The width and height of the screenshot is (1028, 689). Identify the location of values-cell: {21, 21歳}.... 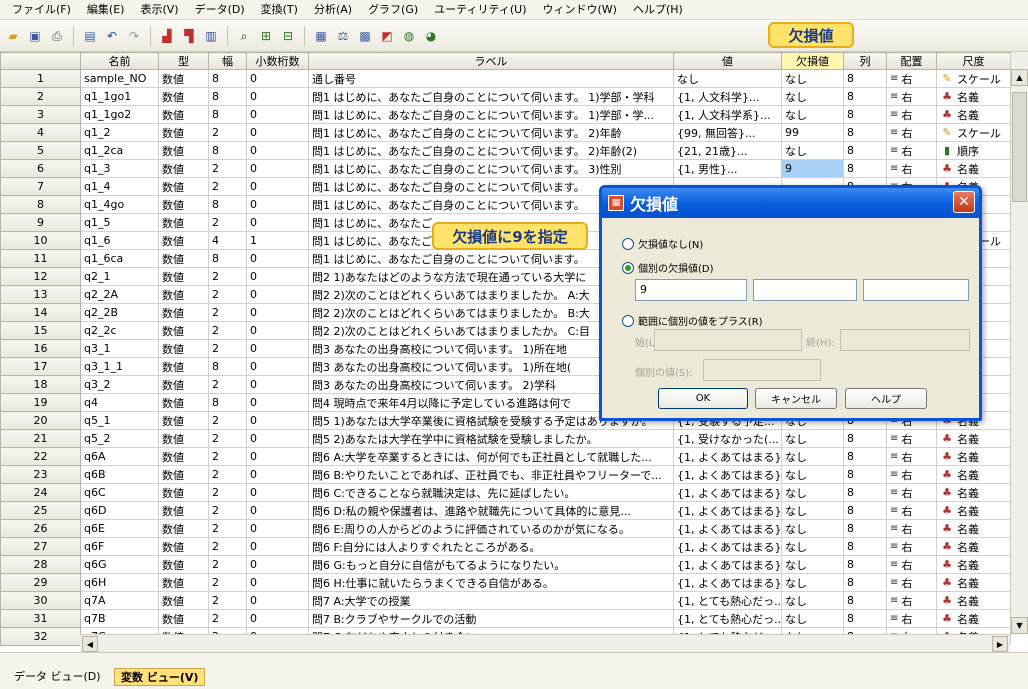
(727, 150).